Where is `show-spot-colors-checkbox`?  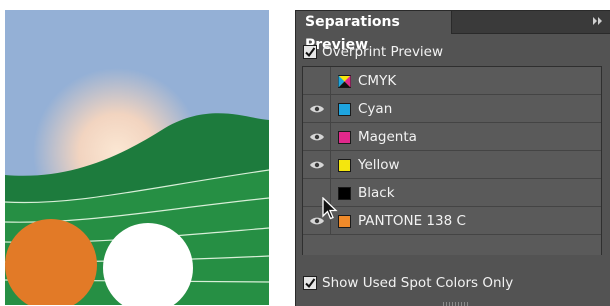
show-spot-colors-checkbox is located at coordinates (310, 283).